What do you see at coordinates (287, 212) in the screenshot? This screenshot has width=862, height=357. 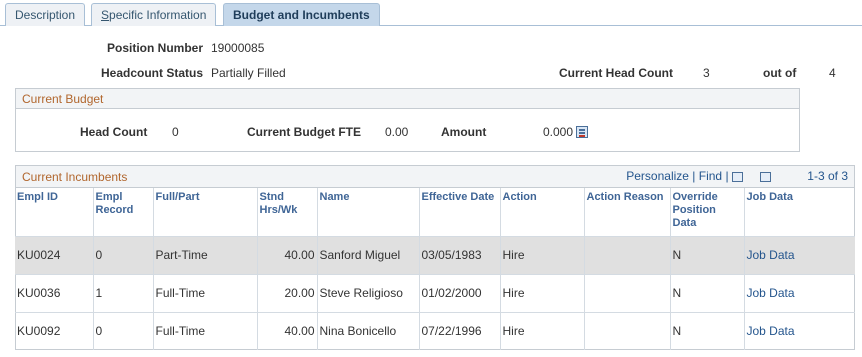 I see `col-header-std-hrs: Stnd Hrs/Wk` at bounding box center [287, 212].